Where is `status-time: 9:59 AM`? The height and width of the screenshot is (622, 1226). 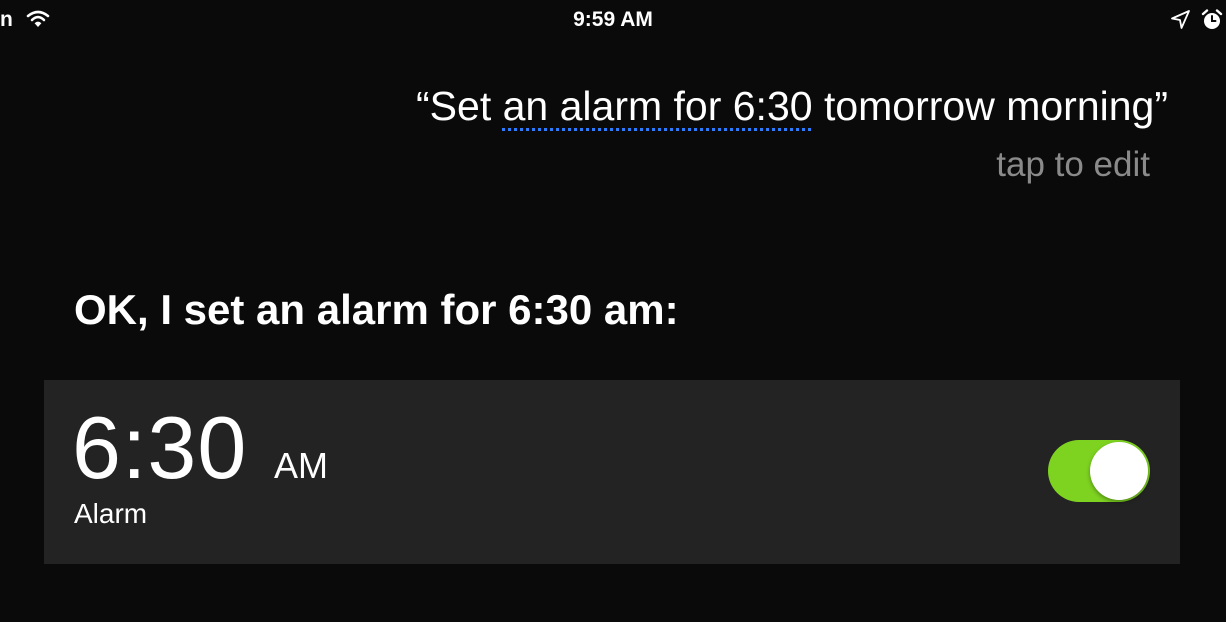
status-time: 9:59 AM is located at coordinates (613, 19).